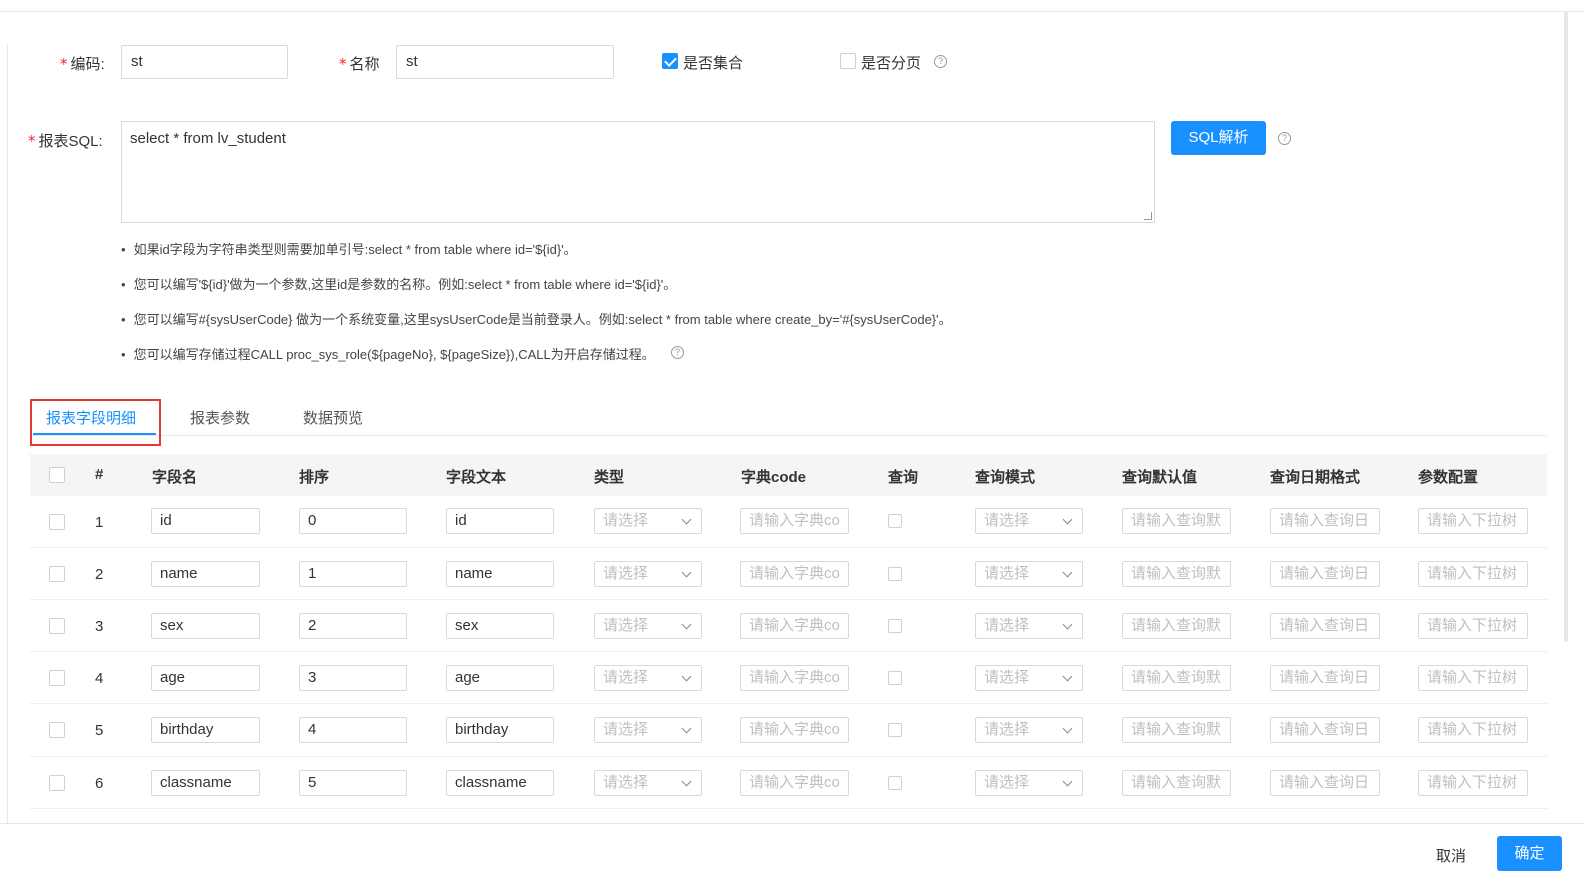  I want to click on resize-handle-icon, so click(1148, 216).